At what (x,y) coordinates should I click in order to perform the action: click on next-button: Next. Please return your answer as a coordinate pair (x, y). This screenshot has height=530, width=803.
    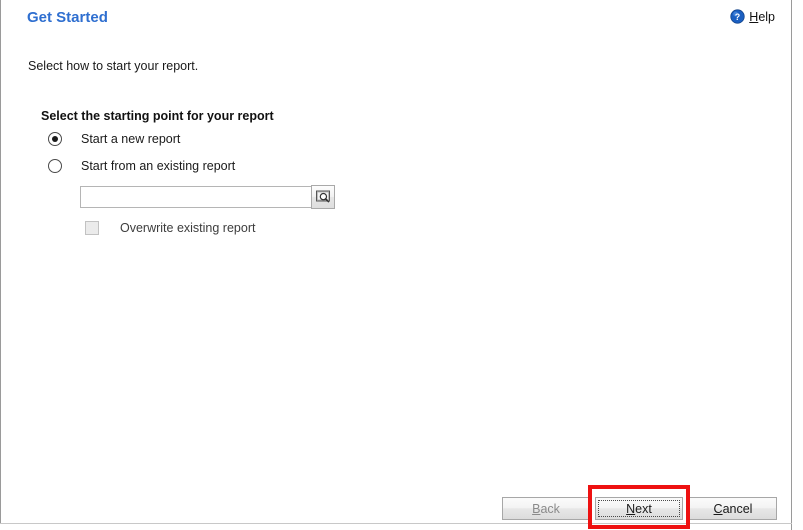
    Looking at the image, I should click on (639, 508).